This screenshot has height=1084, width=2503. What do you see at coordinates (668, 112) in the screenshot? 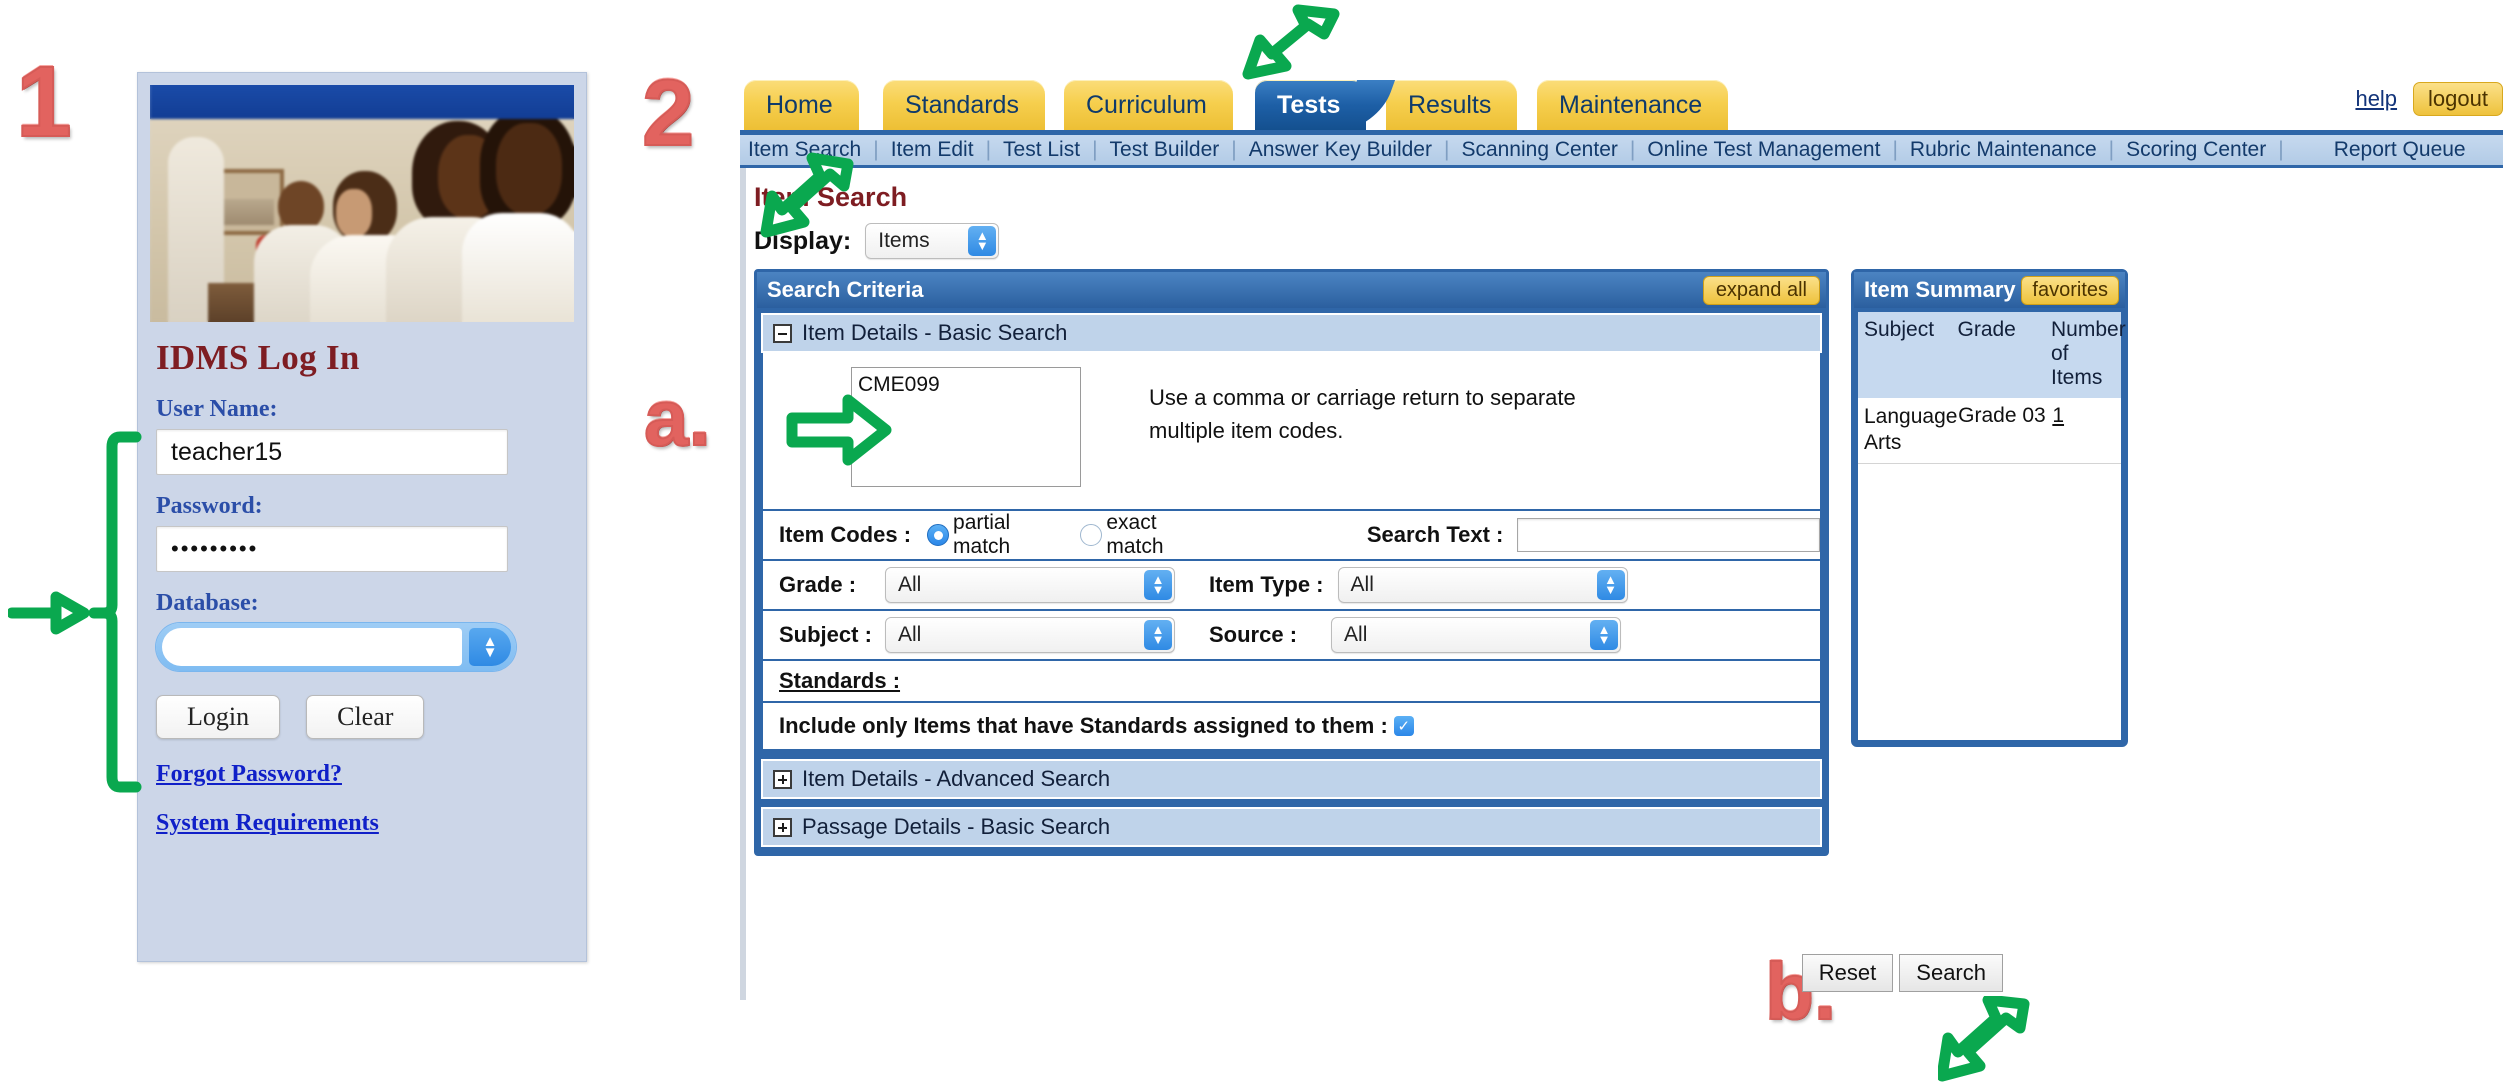
I see `annotation-marker-2: 2` at bounding box center [668, 112].